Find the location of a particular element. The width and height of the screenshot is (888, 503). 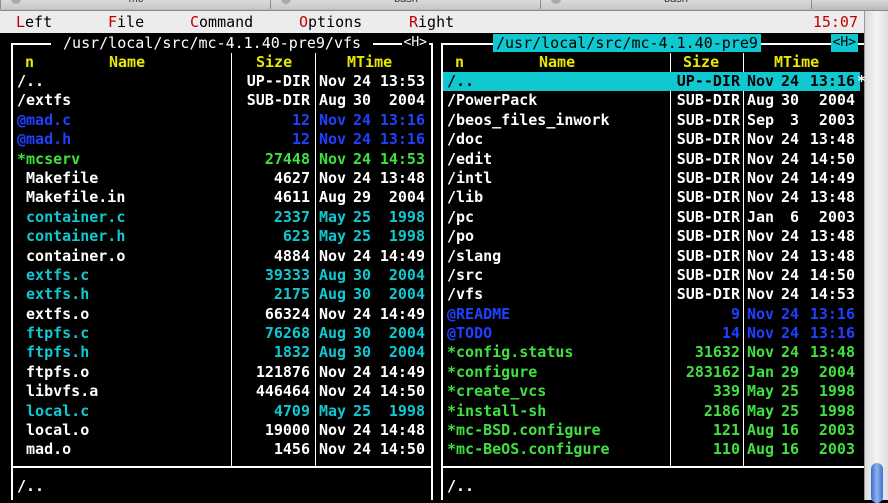

menu-right: Right is located at coordinates (431, 22).